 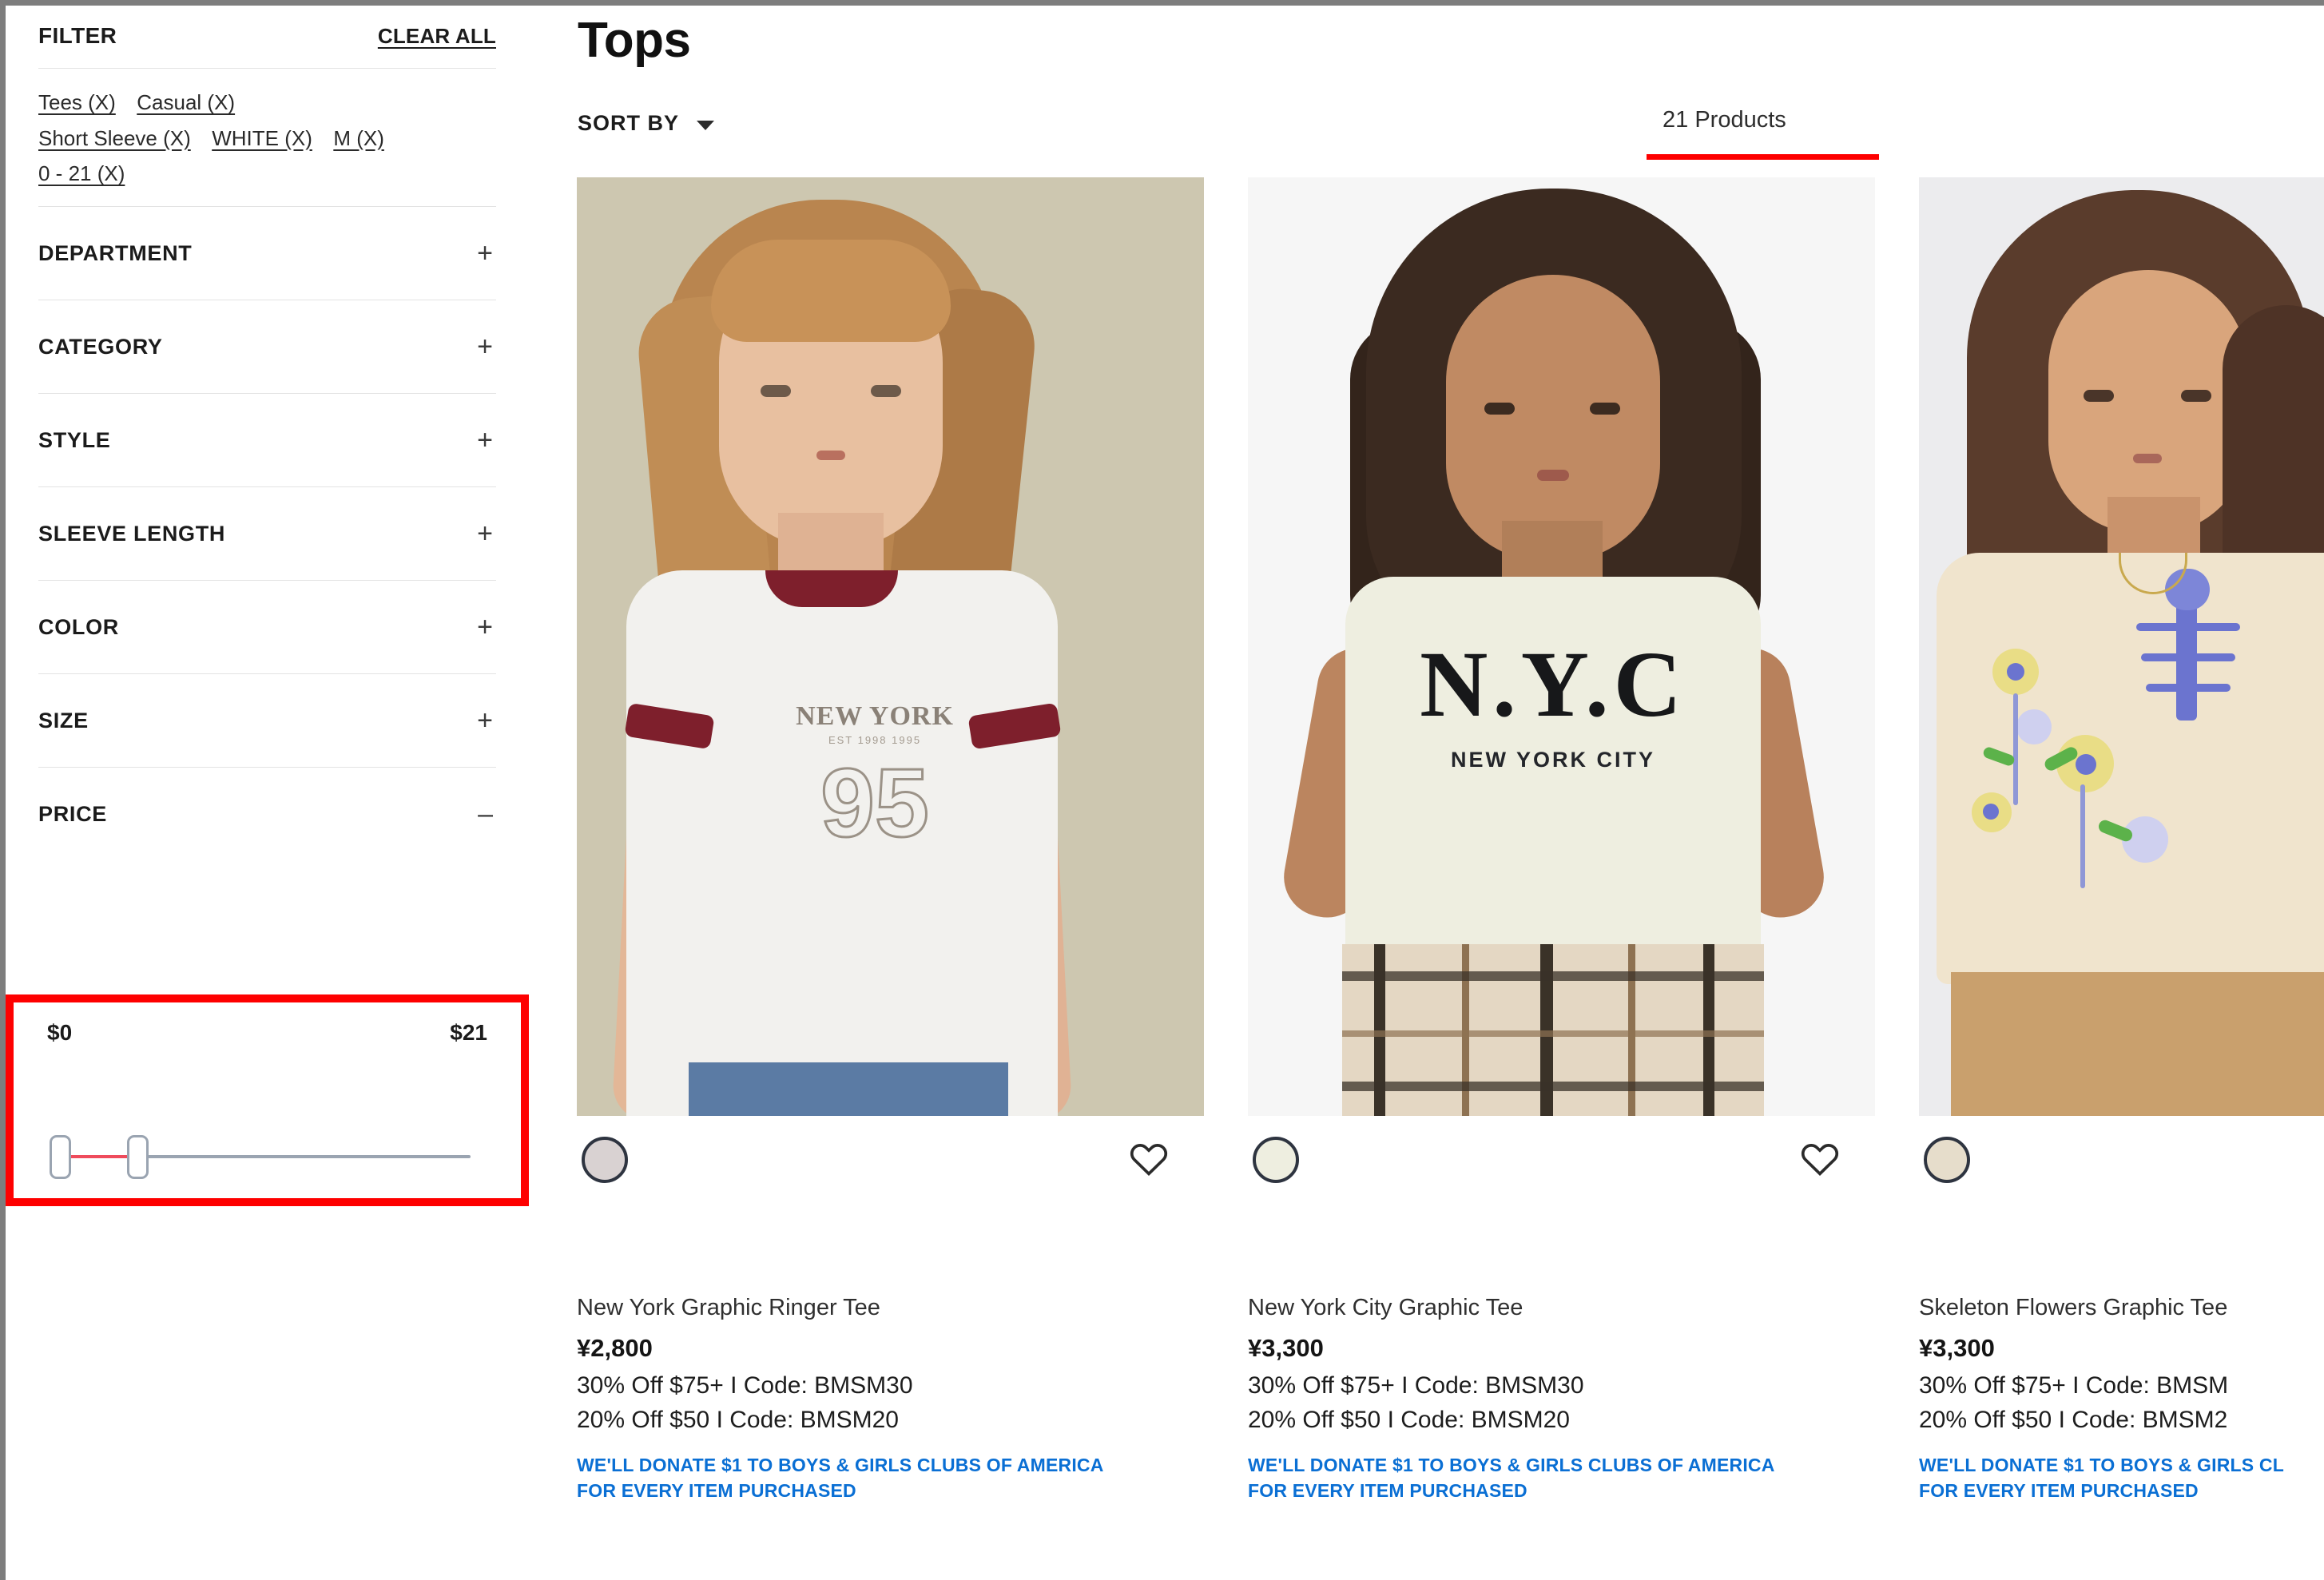 I want to click on accordion-label: PRICE, so click(x=73, y=813).